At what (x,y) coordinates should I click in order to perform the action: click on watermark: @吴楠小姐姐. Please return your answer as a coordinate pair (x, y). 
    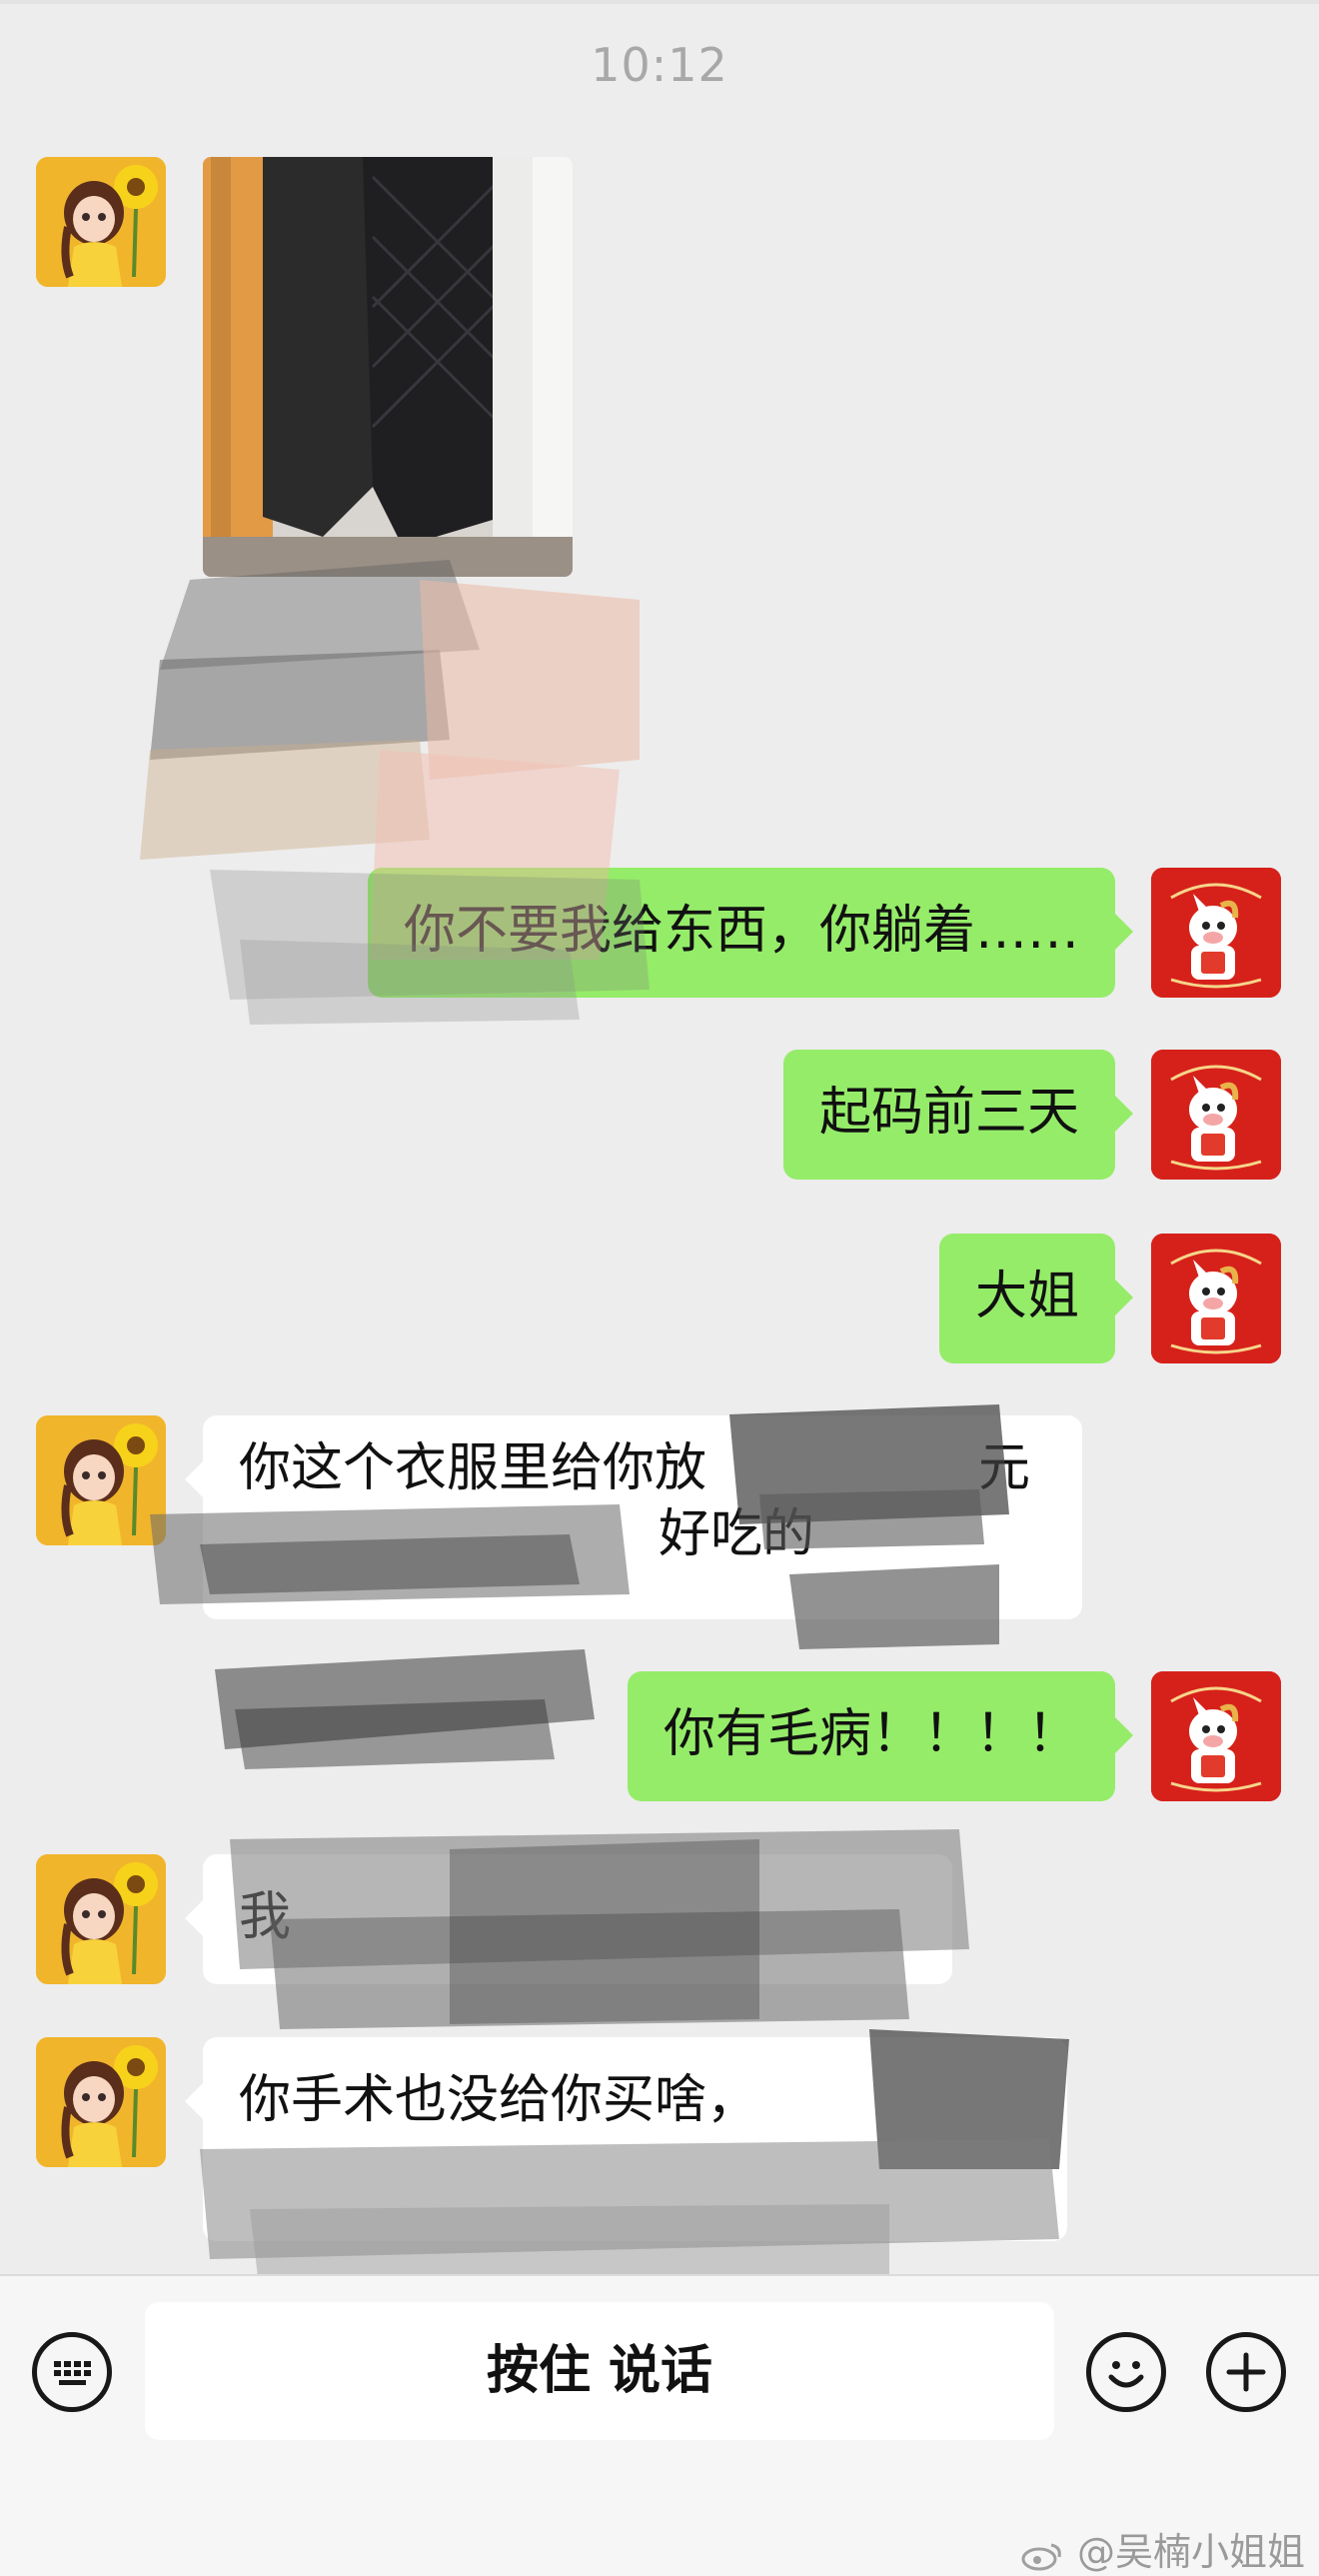
    Looking at the image, I should click on (1162, 2549).